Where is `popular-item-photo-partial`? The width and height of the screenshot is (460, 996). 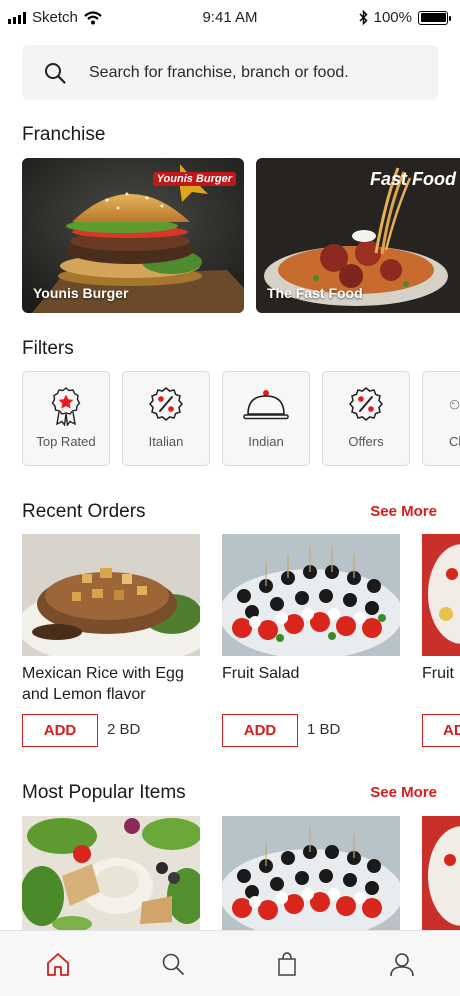 popular-item-photo-partial is located at coordinates (441, 873).